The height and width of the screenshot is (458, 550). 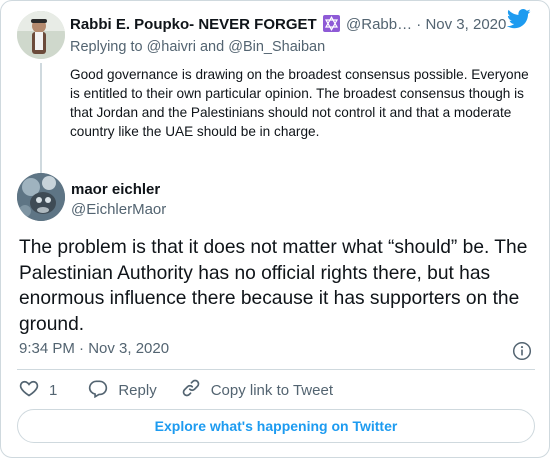 I want to click on heart-icon, so click(x=34, y=390).